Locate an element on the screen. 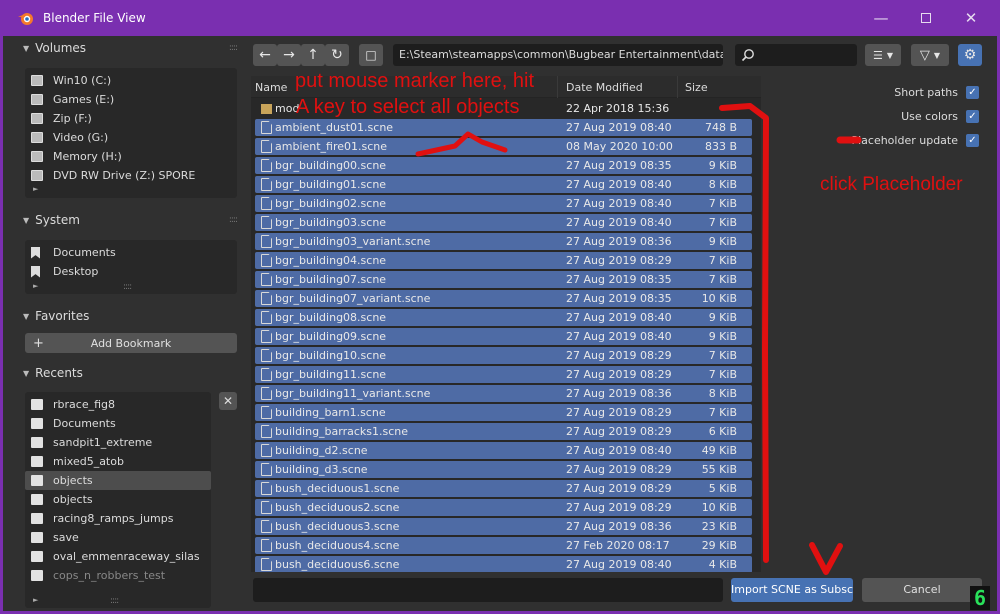  volumes-header: ▼ Volumes :::: is located at coordinates (130, 48).